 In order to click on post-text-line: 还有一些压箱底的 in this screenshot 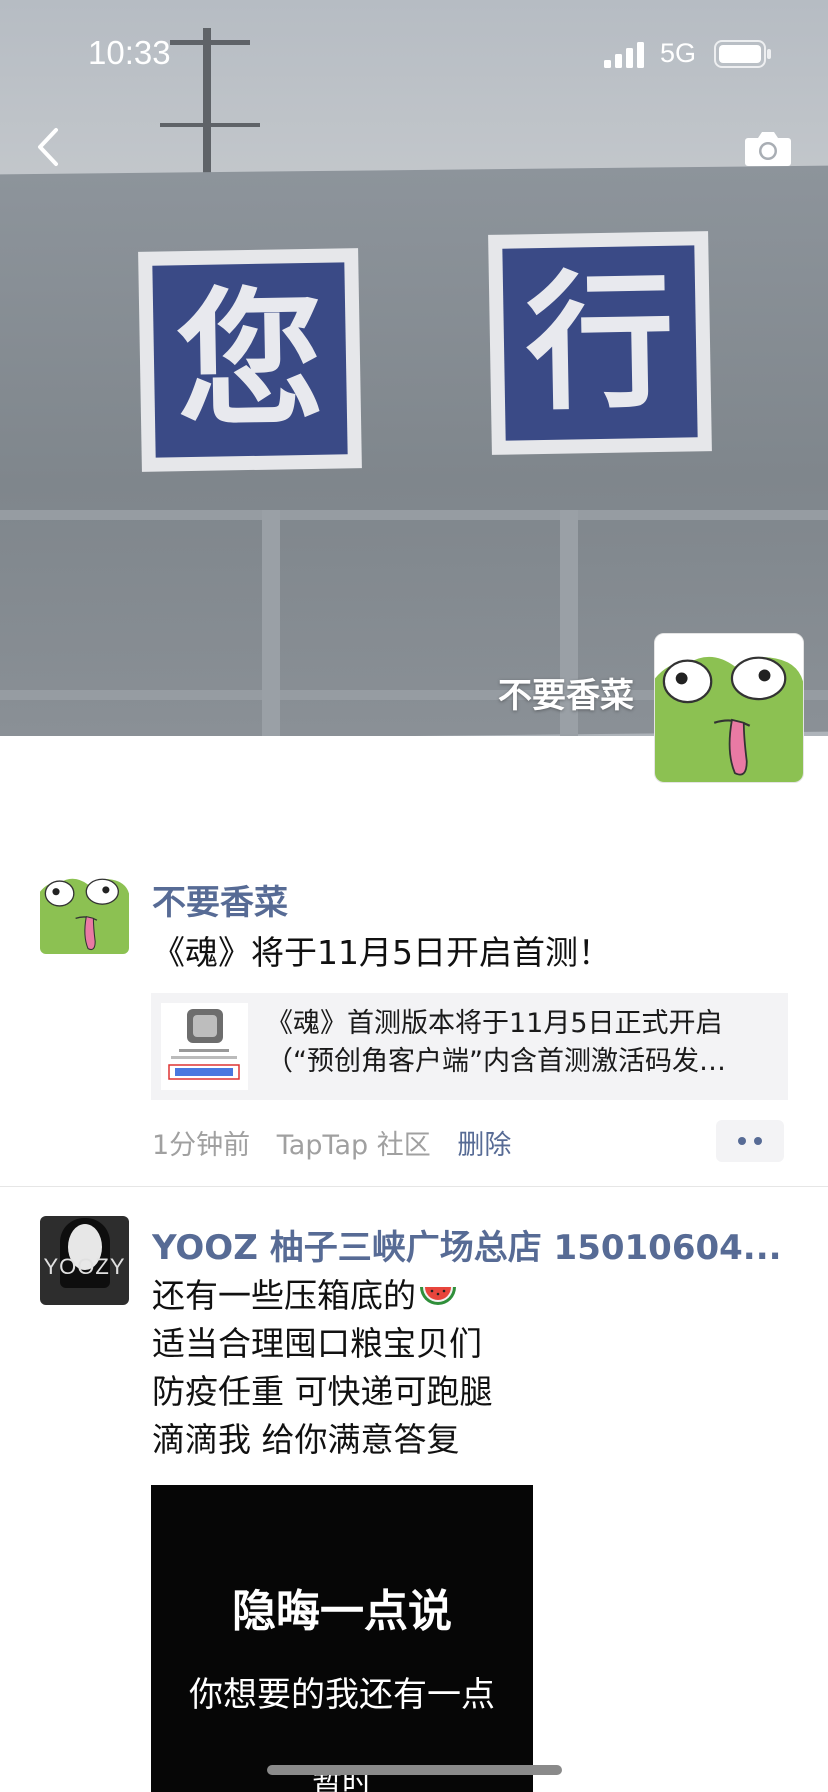, I will do `click(305, 1295)`.